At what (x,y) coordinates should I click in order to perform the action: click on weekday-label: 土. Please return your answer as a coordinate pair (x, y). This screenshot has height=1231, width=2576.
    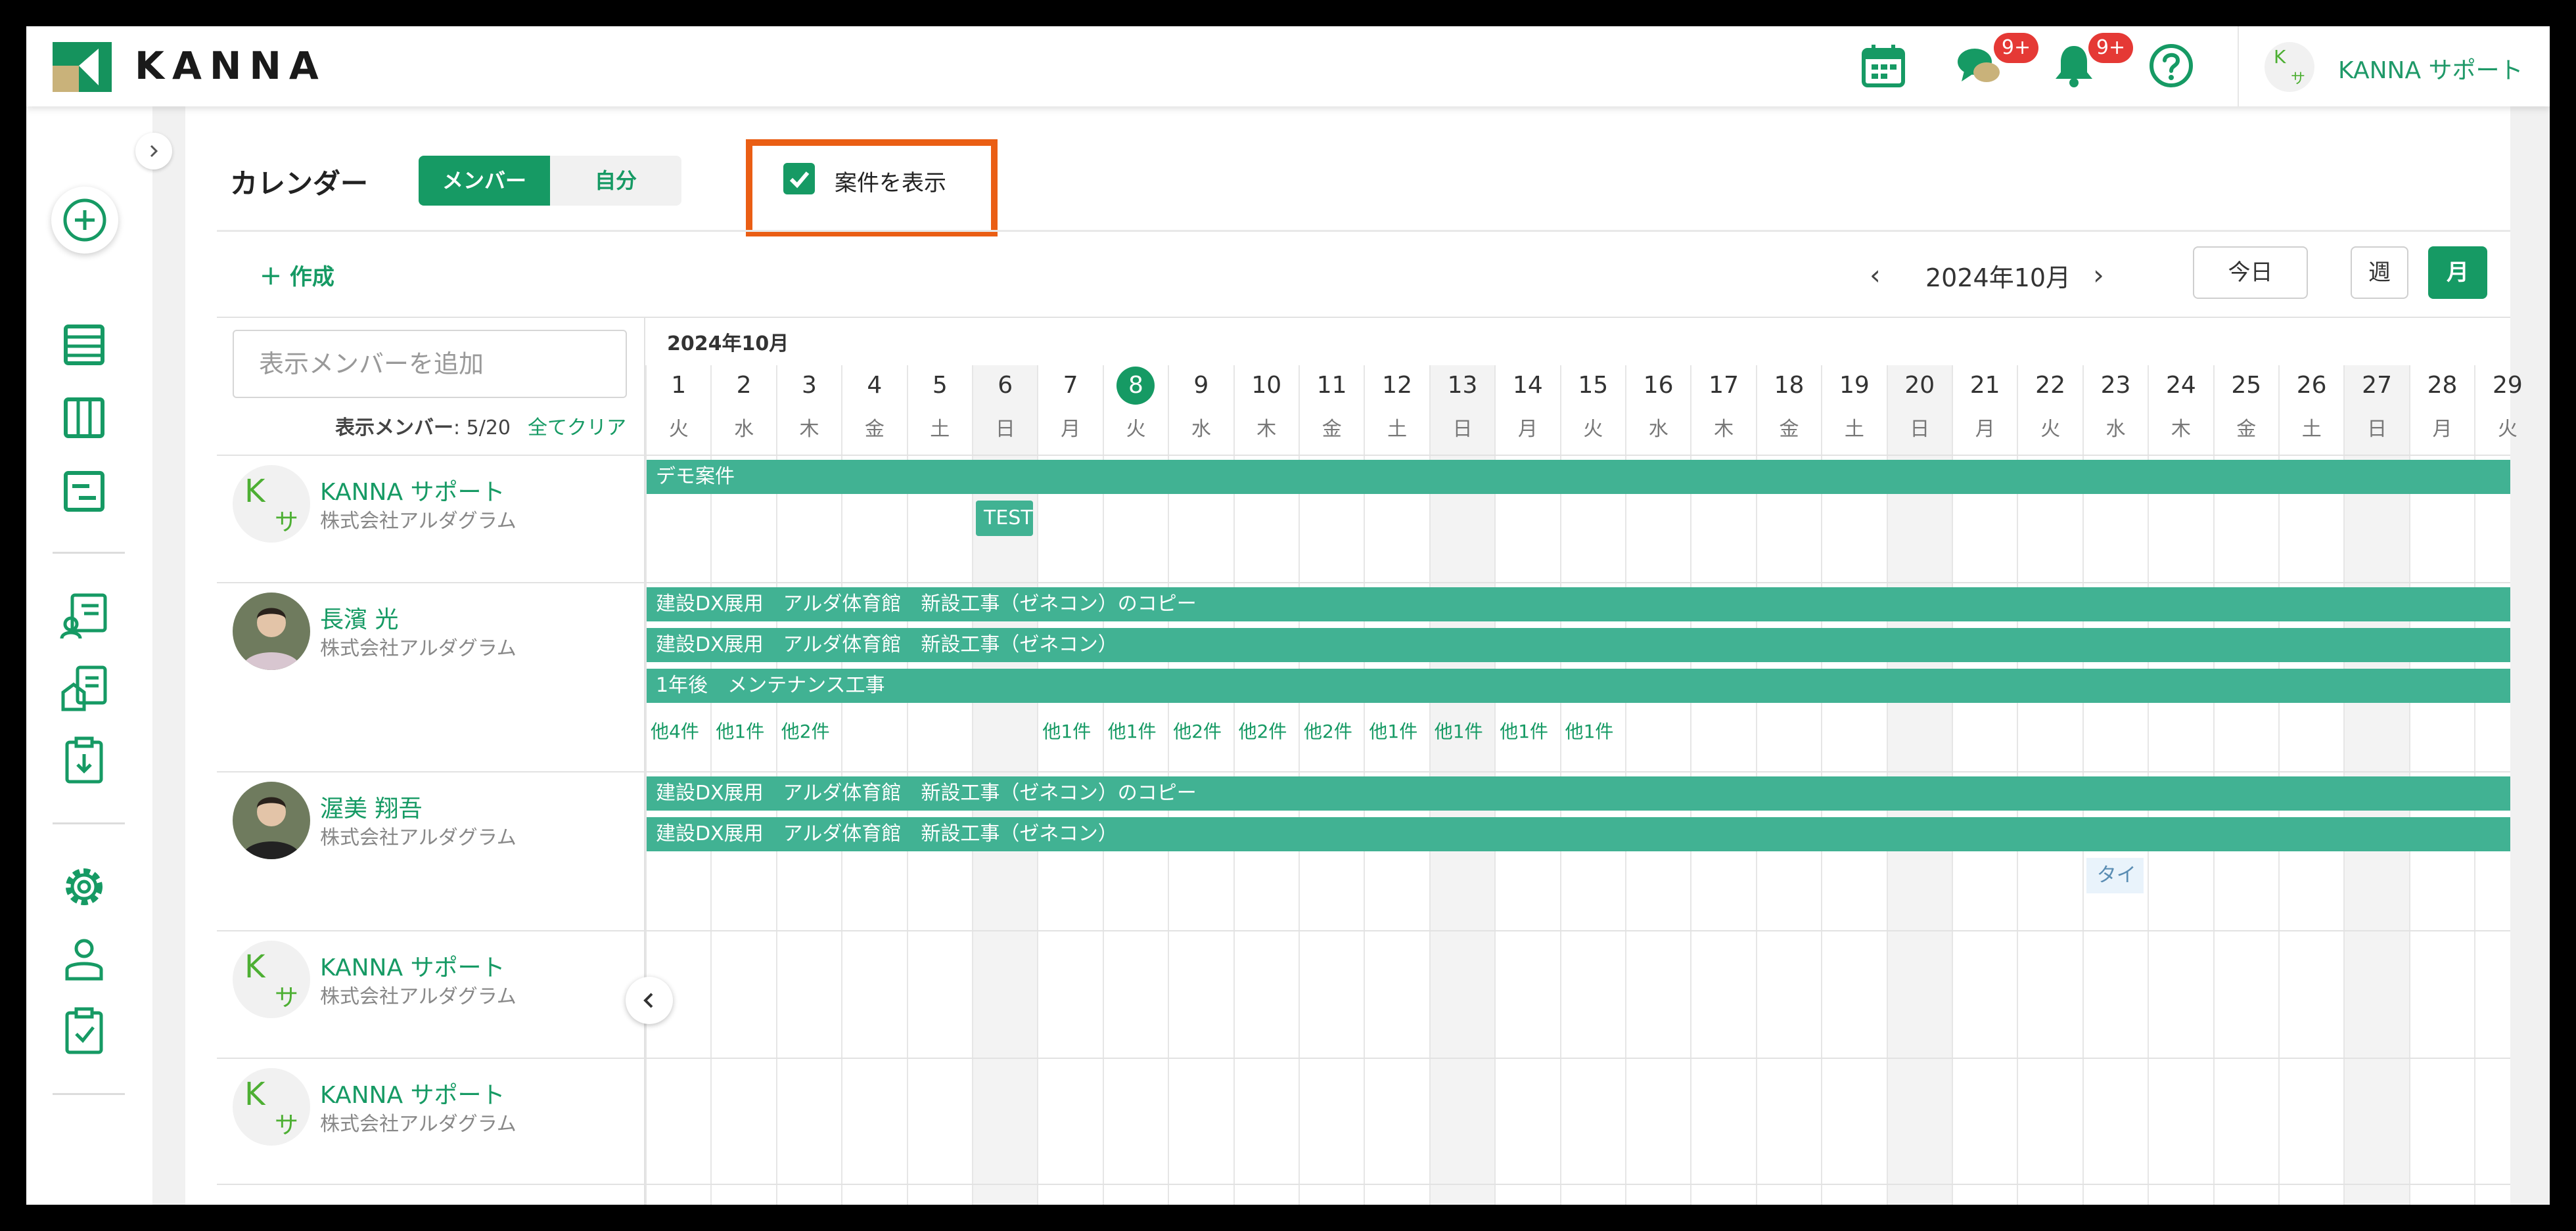
    Looking at the image, I should click on (2311, 429).